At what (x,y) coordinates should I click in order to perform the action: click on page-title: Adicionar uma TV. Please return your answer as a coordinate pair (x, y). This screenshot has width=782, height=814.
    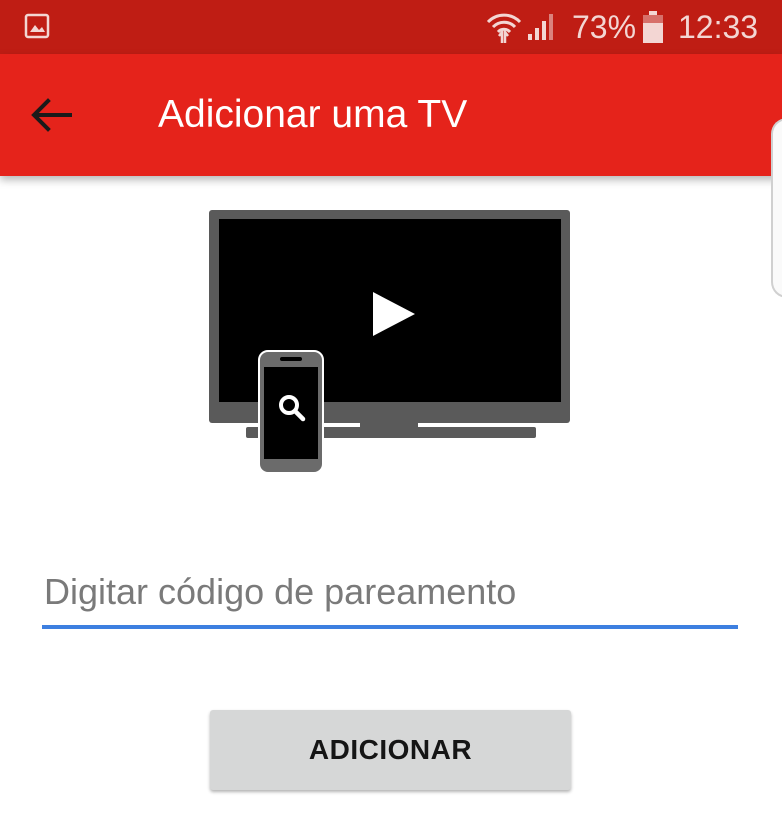
    Looking at the image, I should click on (313, 114).